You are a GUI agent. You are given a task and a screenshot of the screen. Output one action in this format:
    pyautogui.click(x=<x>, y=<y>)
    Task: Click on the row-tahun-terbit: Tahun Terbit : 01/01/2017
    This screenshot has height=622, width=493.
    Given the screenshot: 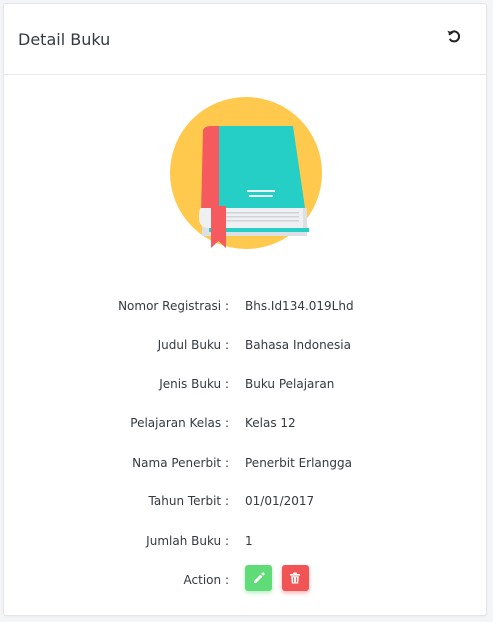 What is the action you would take?
    pyautogui.click(x=245, y=501)
    